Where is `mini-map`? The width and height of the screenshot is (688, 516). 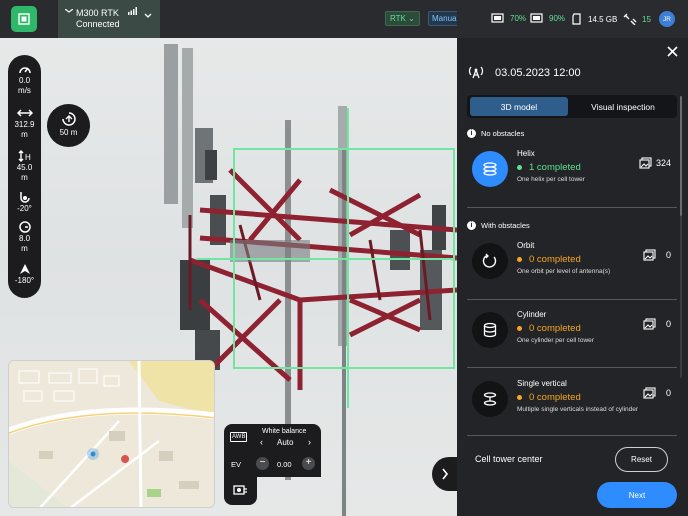
mini-map is located at coordinates (111, 434).